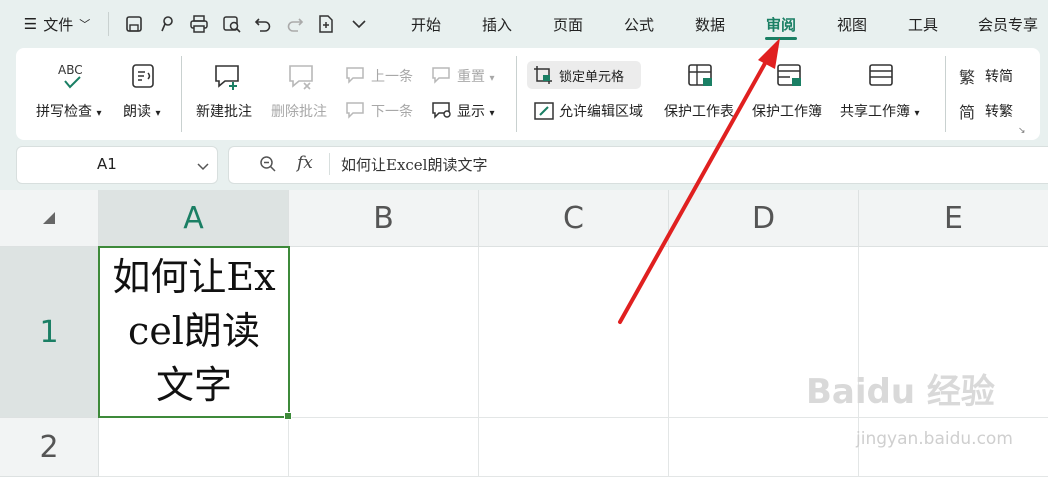 The height and width of the screenshot is (477, 1048). I want to click on red-arrow-annotation, so click(699, 181).